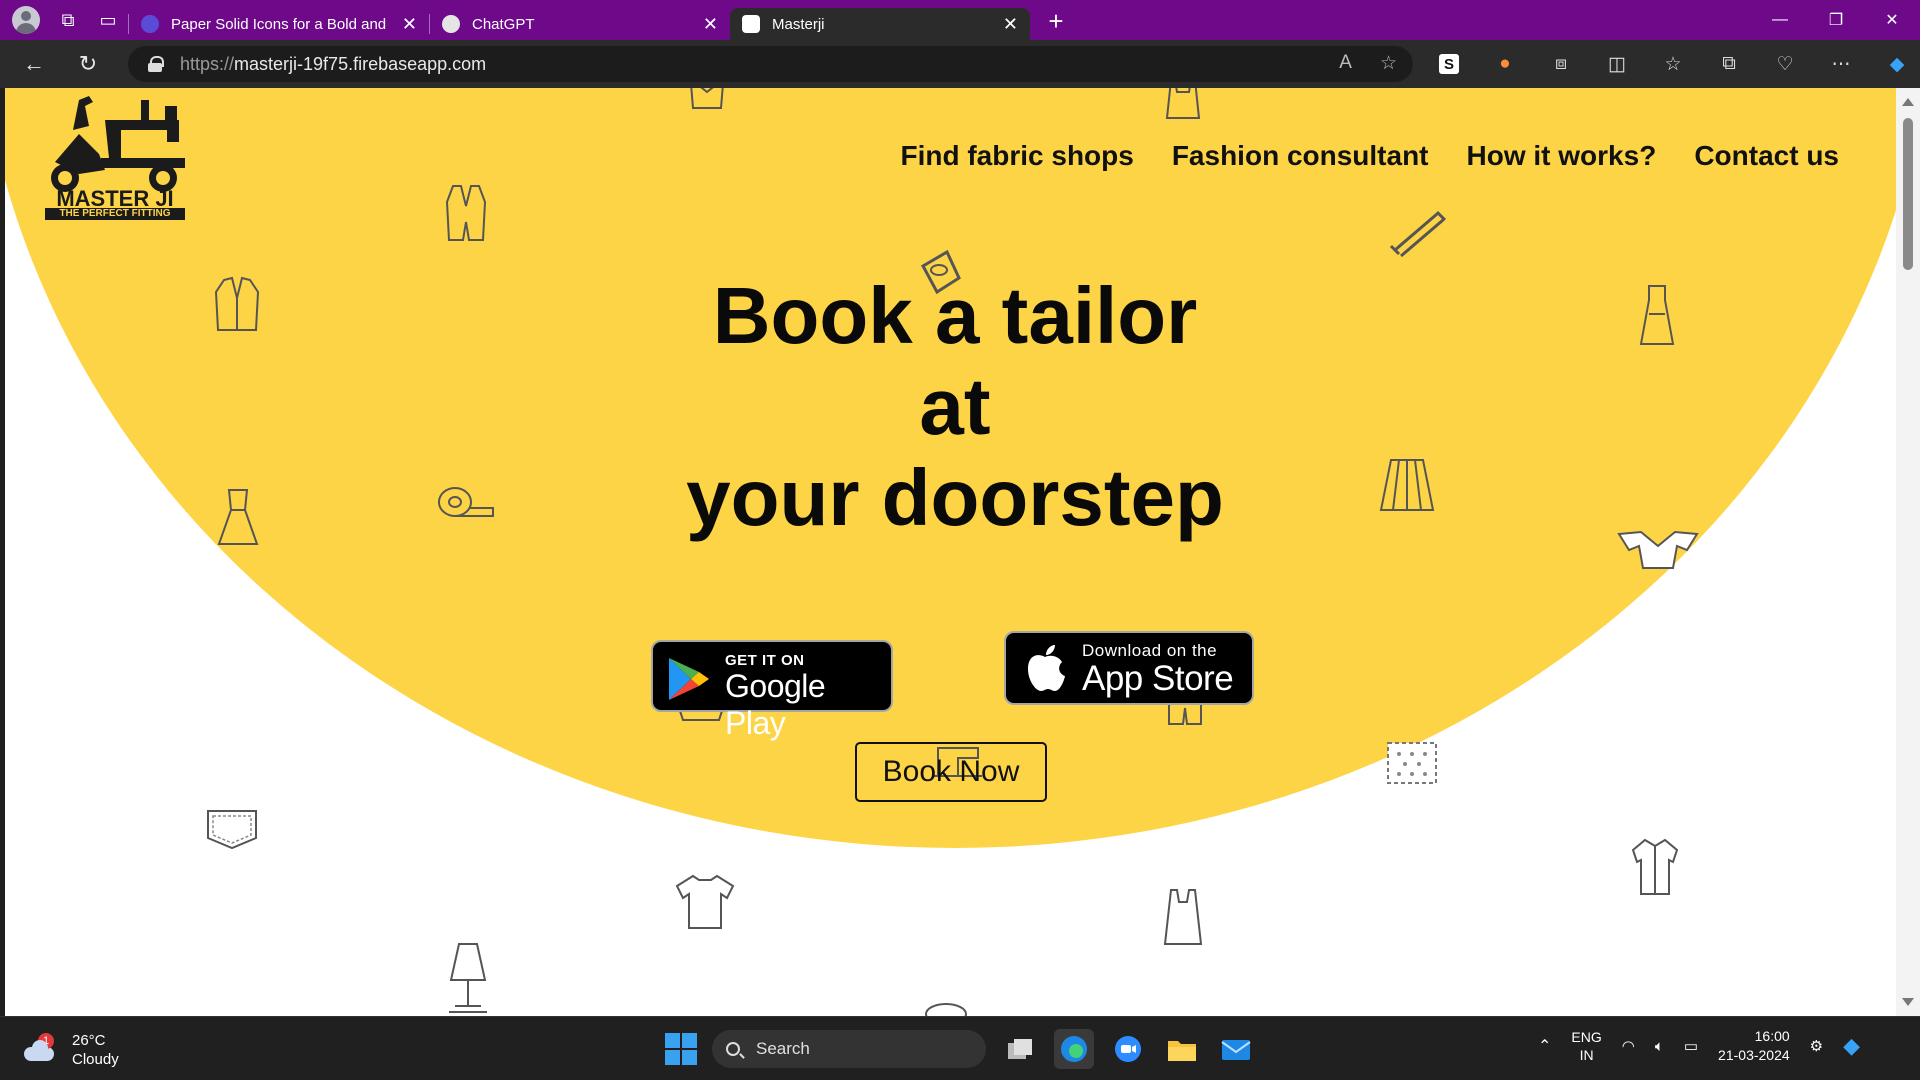 This screenshot has width=1920, height=1080. I want to click on window-controls: — ❐ ✕, so click(1836, 20).